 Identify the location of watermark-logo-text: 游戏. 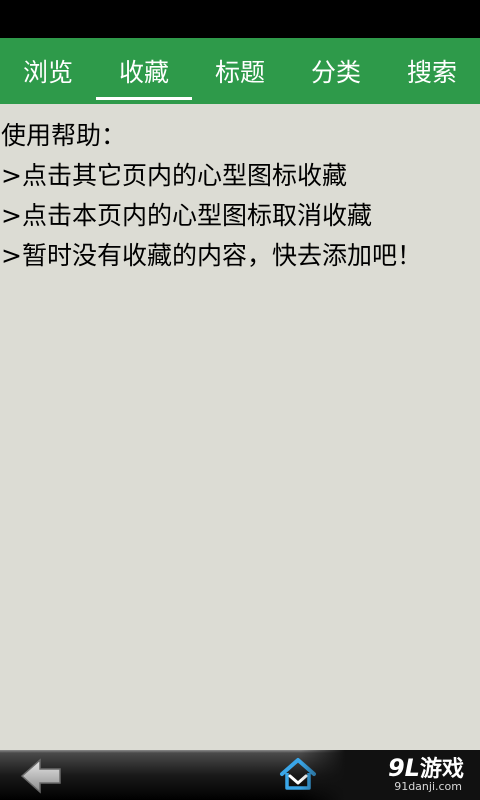
(441, 769).